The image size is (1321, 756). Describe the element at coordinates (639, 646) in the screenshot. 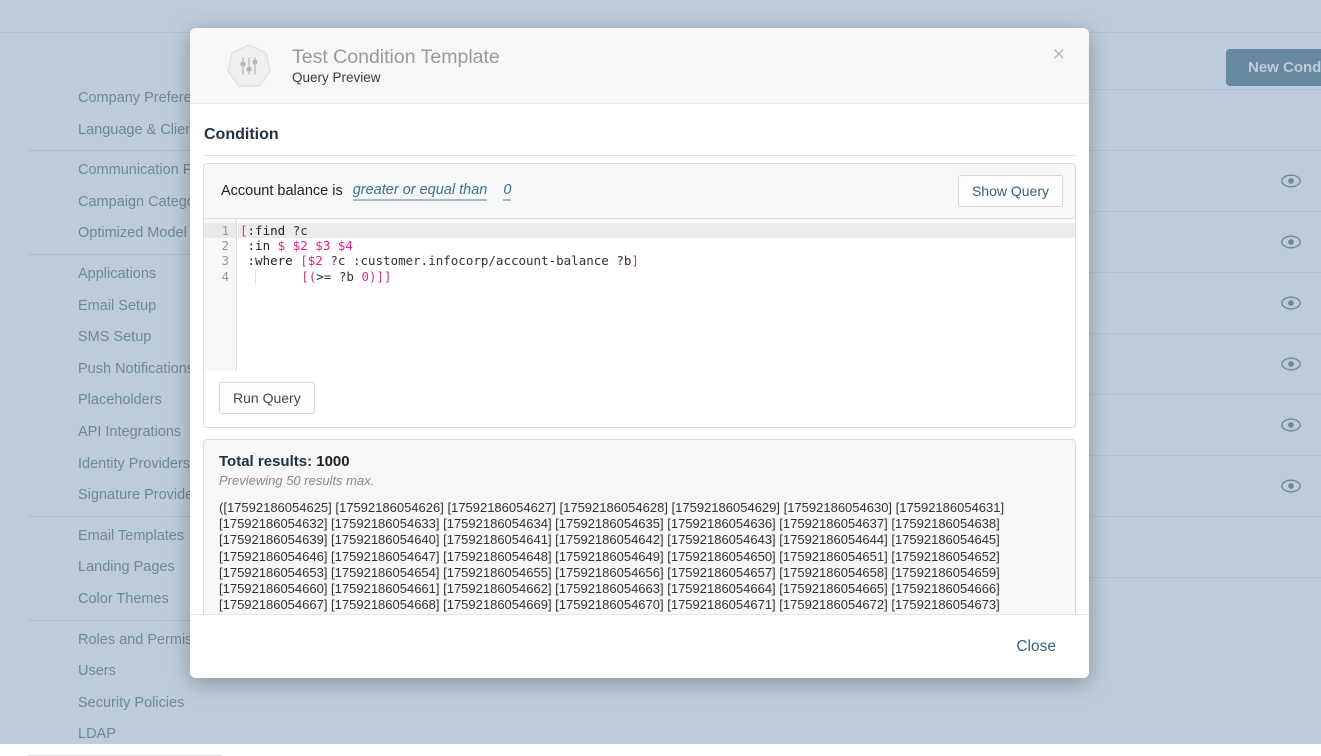

I see `modal-footer: Close` at that location.